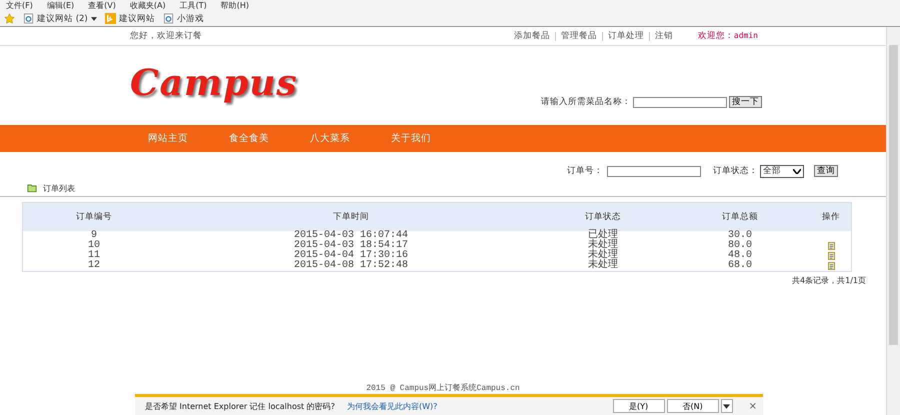 The width and height of the screenshot is (900, 415). Describe the element at coordinates (740, 266) in the screenshot. I see `table-cell: 68.0` at that location.